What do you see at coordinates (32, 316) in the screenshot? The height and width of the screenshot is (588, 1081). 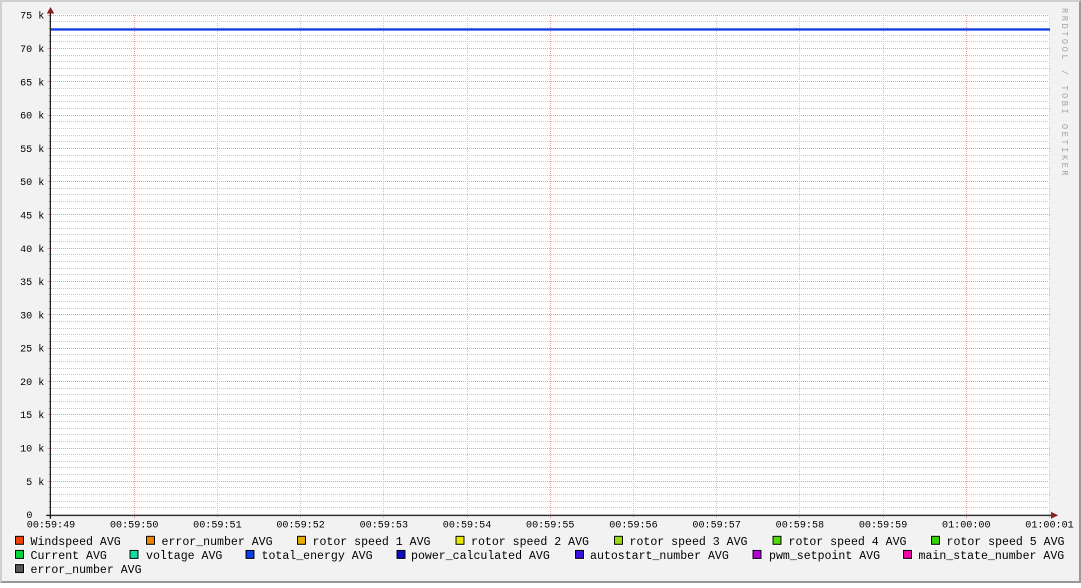 I see `svg-text: 30 k` at bounding box center [32, 316].